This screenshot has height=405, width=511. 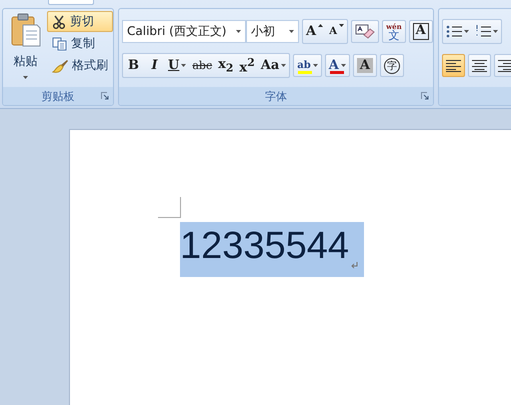 What do you see at coordinates (420, 31) in the screenshot?
I see `char-border-button: A` at bounding box center [420, 31].